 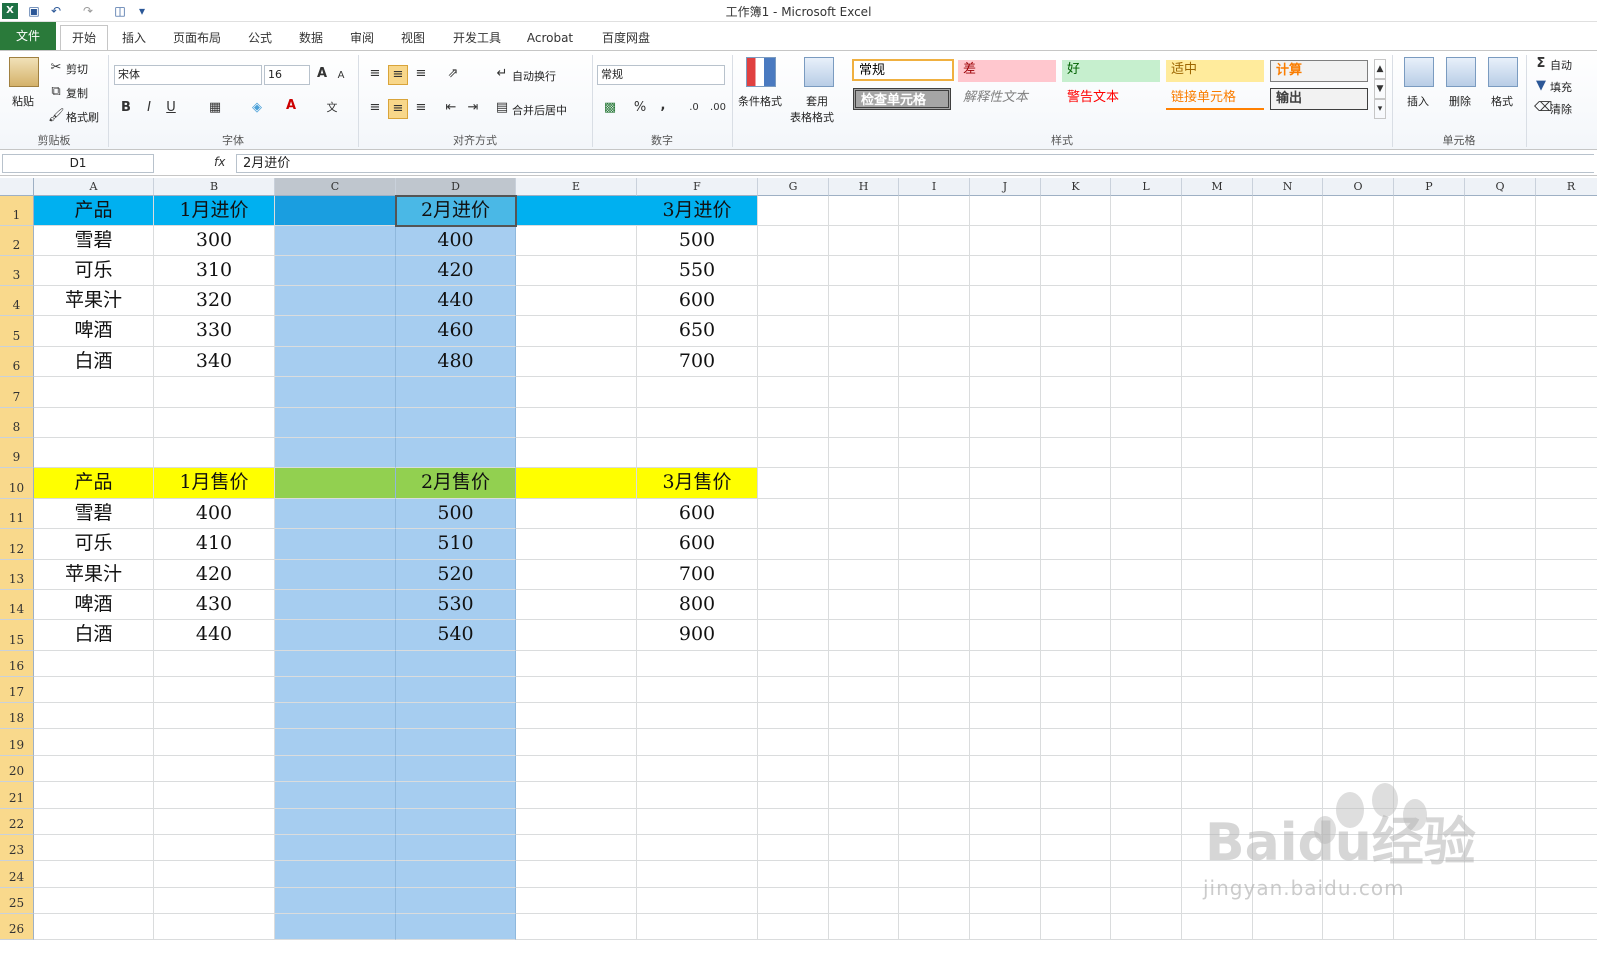 What do you see at coordinates (1566, 423) in the screenshot?
I see `cell-r8` at bounding box center [1566, 423].